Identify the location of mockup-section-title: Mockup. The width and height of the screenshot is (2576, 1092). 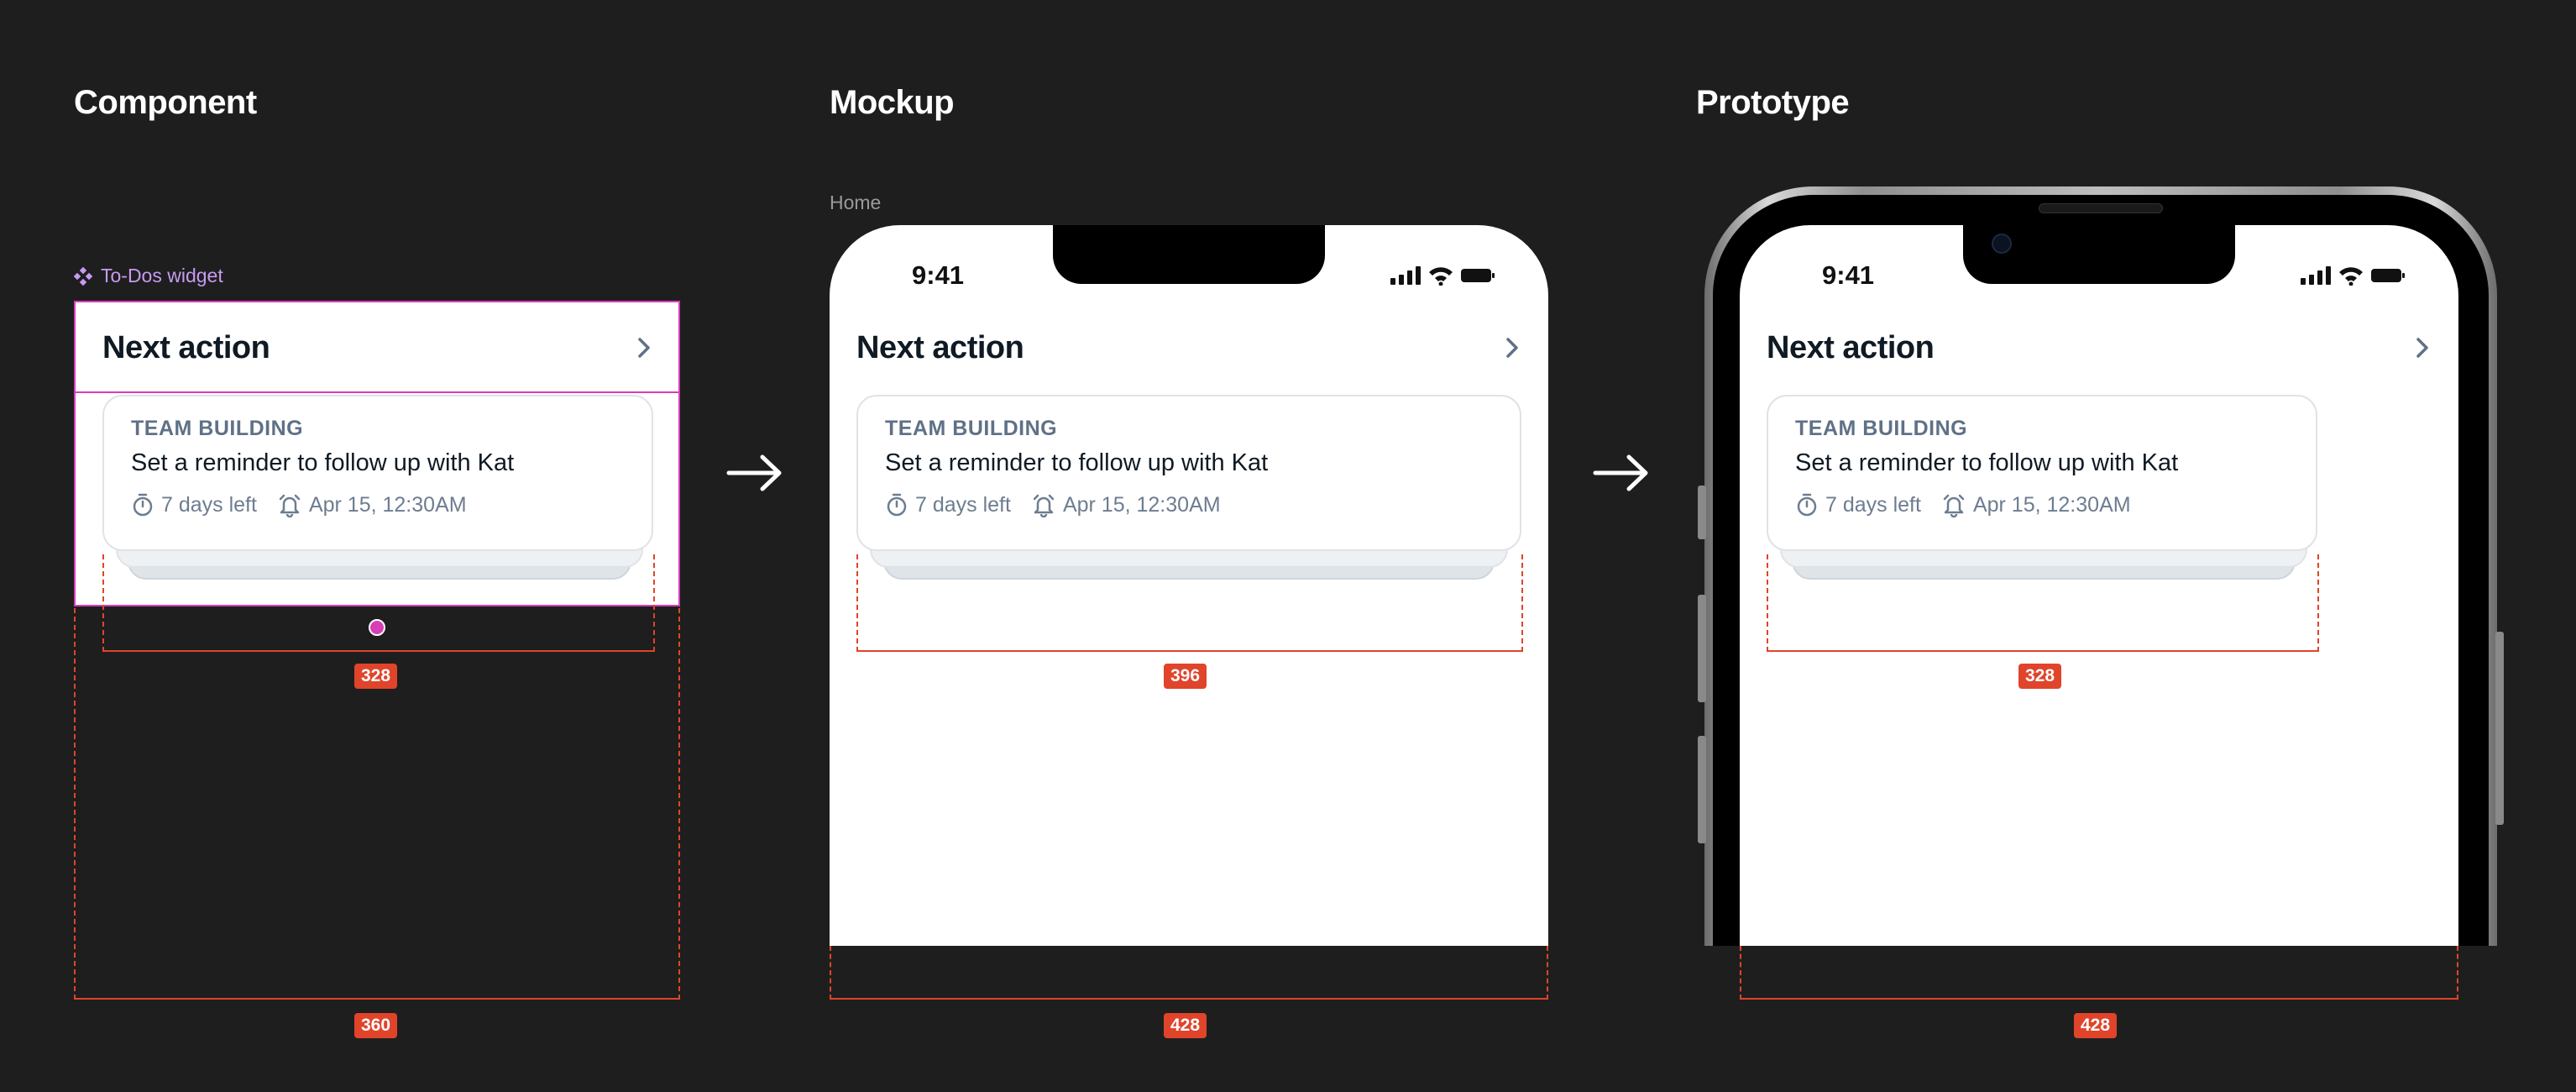
(893, 102).